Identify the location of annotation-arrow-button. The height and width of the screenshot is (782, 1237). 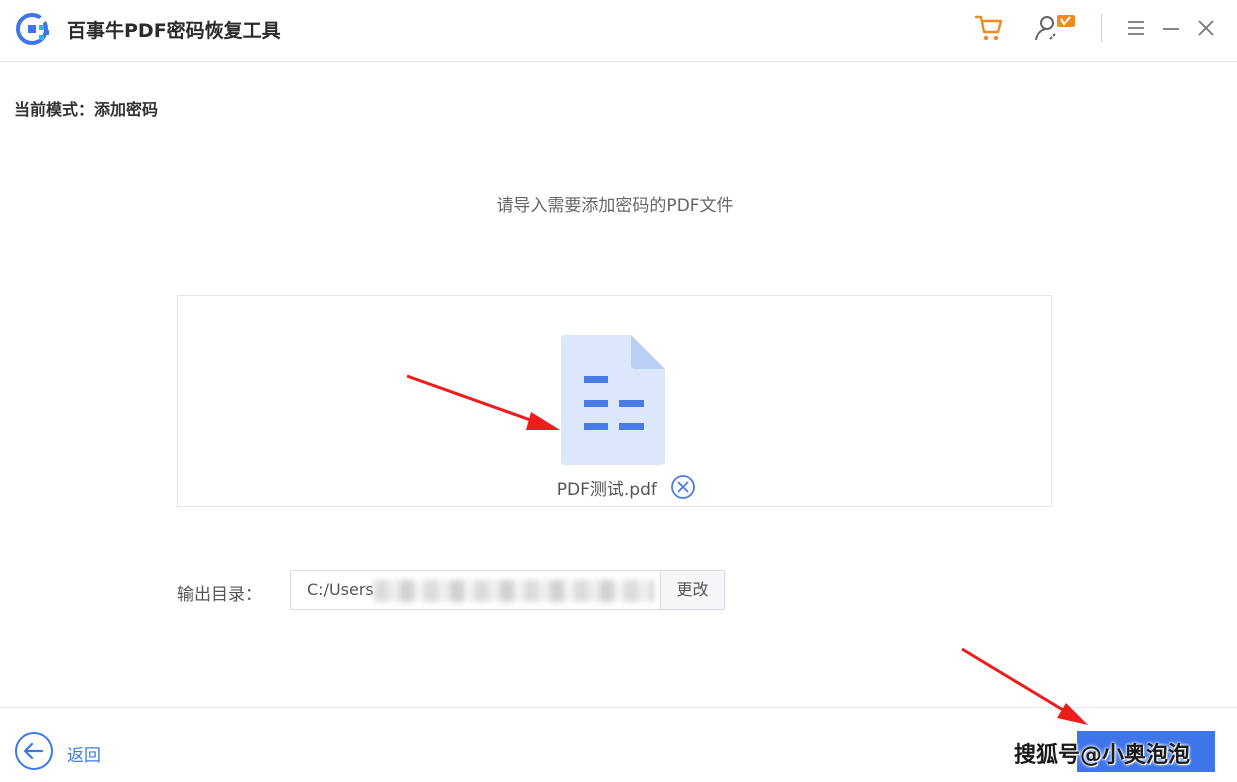
(1024, 686).